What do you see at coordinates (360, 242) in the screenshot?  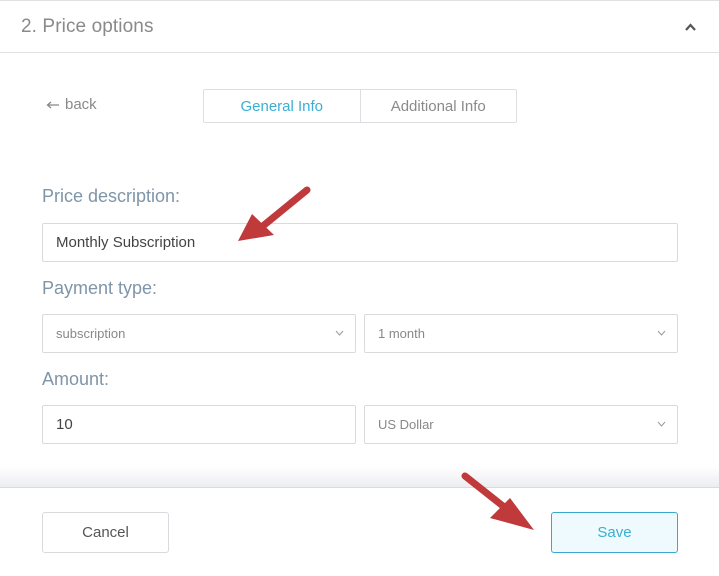 I see `price-description-input: Monthly Subscription` at bounding box center [360, 242].